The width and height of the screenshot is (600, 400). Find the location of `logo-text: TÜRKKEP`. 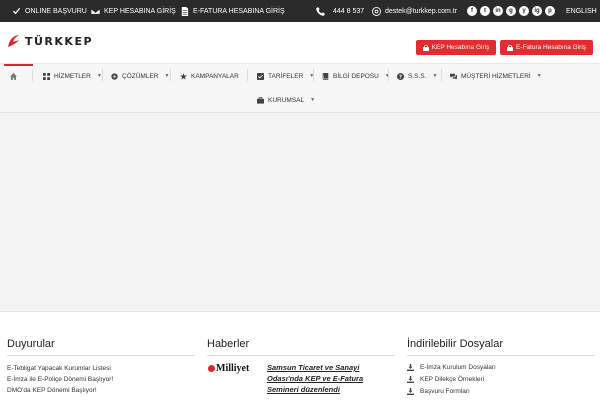

logo-text: TÜRKKEP is located at coordinates (59, 41).